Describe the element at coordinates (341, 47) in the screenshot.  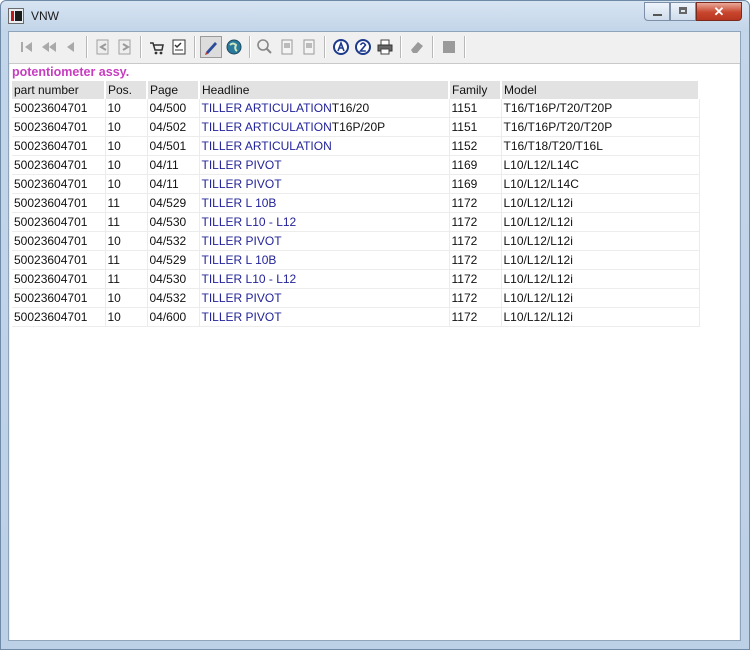
I see `info-a-button` at that location.